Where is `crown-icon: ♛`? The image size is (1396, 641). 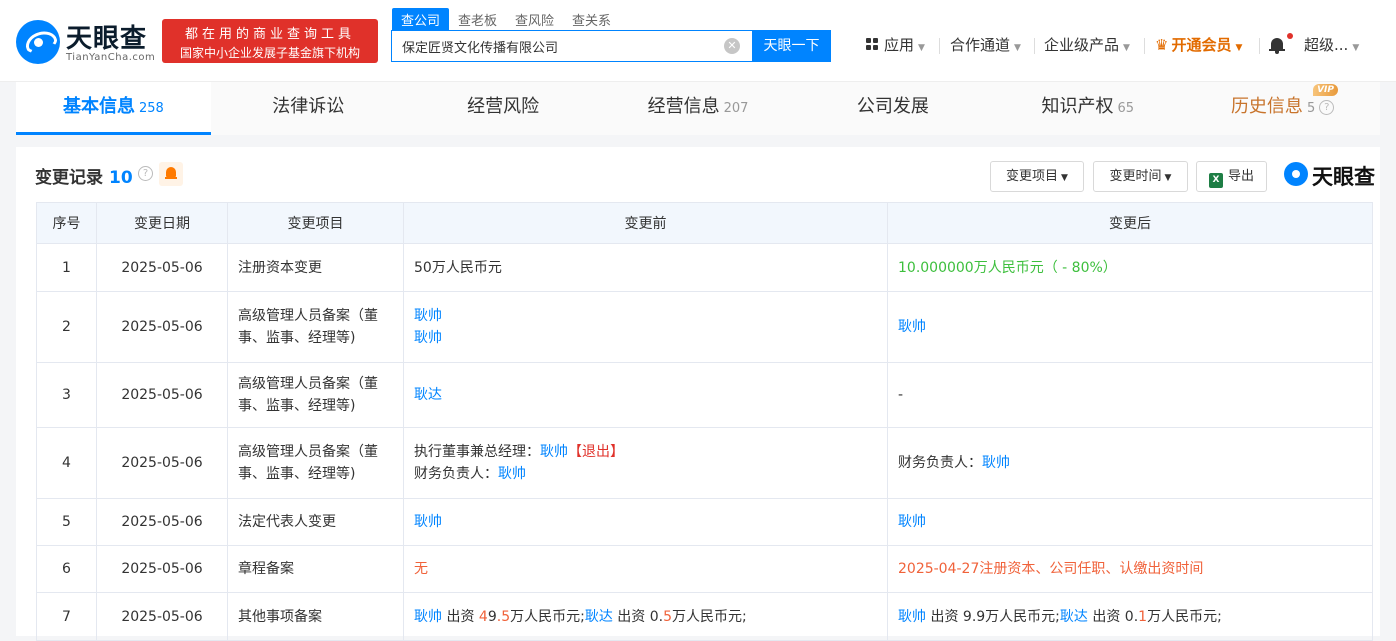
crown-icon: ♛ is located at coordinates (1162, 45).